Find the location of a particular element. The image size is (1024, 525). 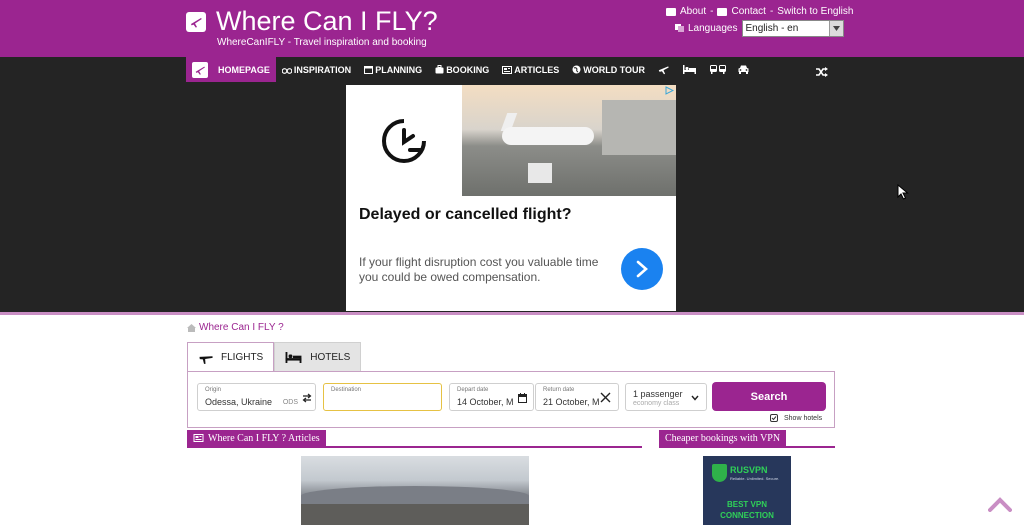

nav-booking: BOOKING is located at coordinates (465, 70).